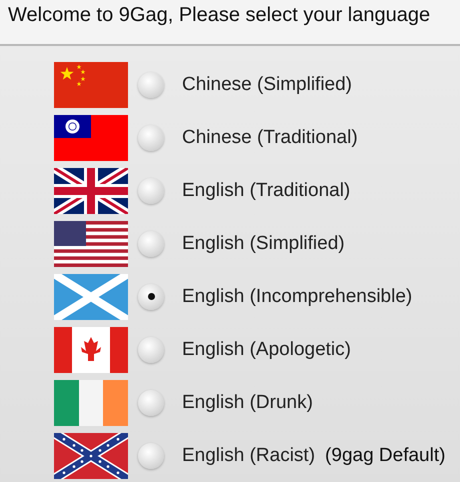  I want to click on language-label: English (Racist), so click(249, 455).